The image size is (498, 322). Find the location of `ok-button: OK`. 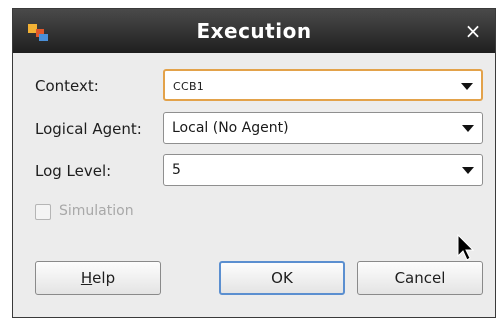

ok-button: OK is located at coordinates (282, 278).